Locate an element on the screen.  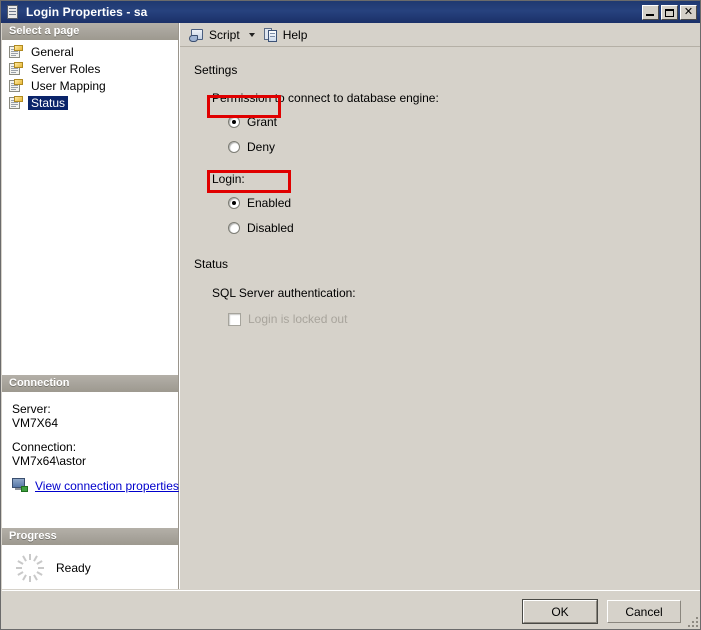
radio-deny-indicator is located at coordinates (234, 147).